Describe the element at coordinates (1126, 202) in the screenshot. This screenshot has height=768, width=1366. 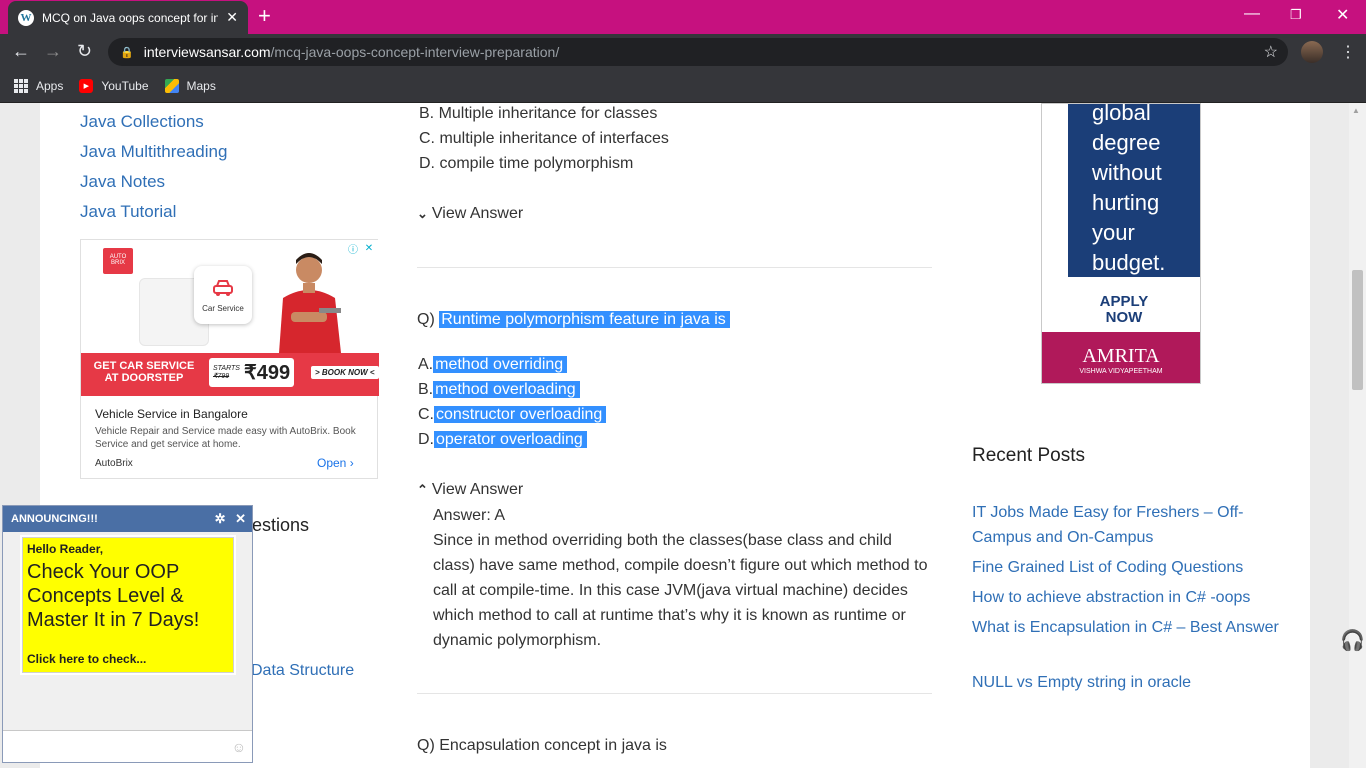
I see `ad-line: hurting` at that location.